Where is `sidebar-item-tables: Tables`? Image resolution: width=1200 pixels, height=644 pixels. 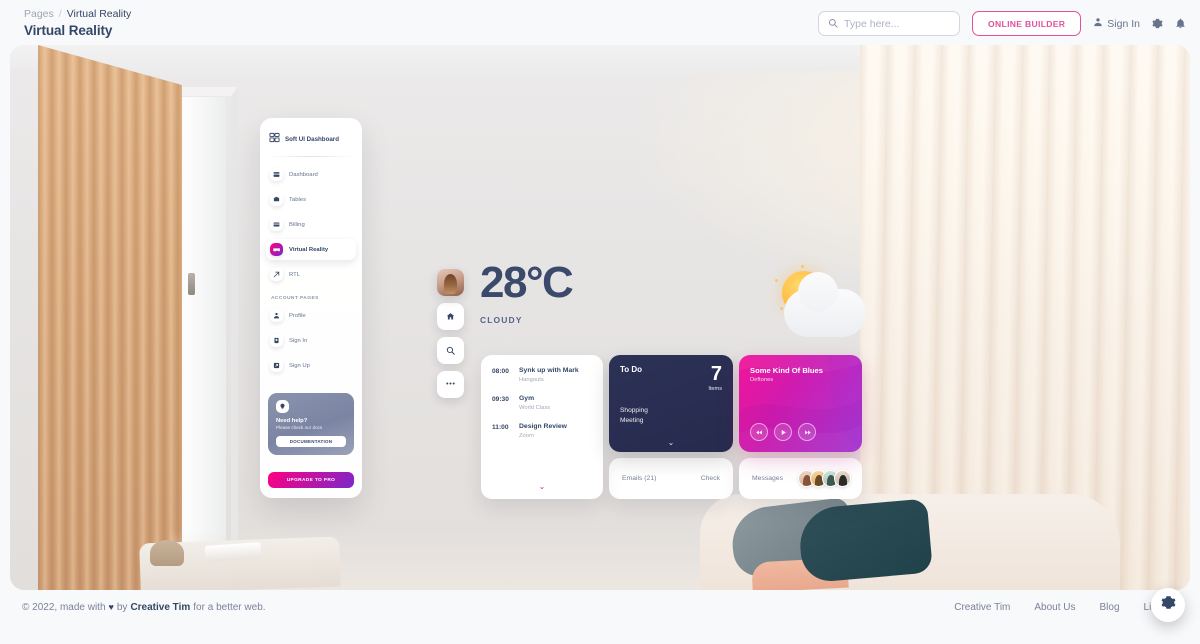
sidebar-item-tables: Tables is located at coordinates (311, 199).